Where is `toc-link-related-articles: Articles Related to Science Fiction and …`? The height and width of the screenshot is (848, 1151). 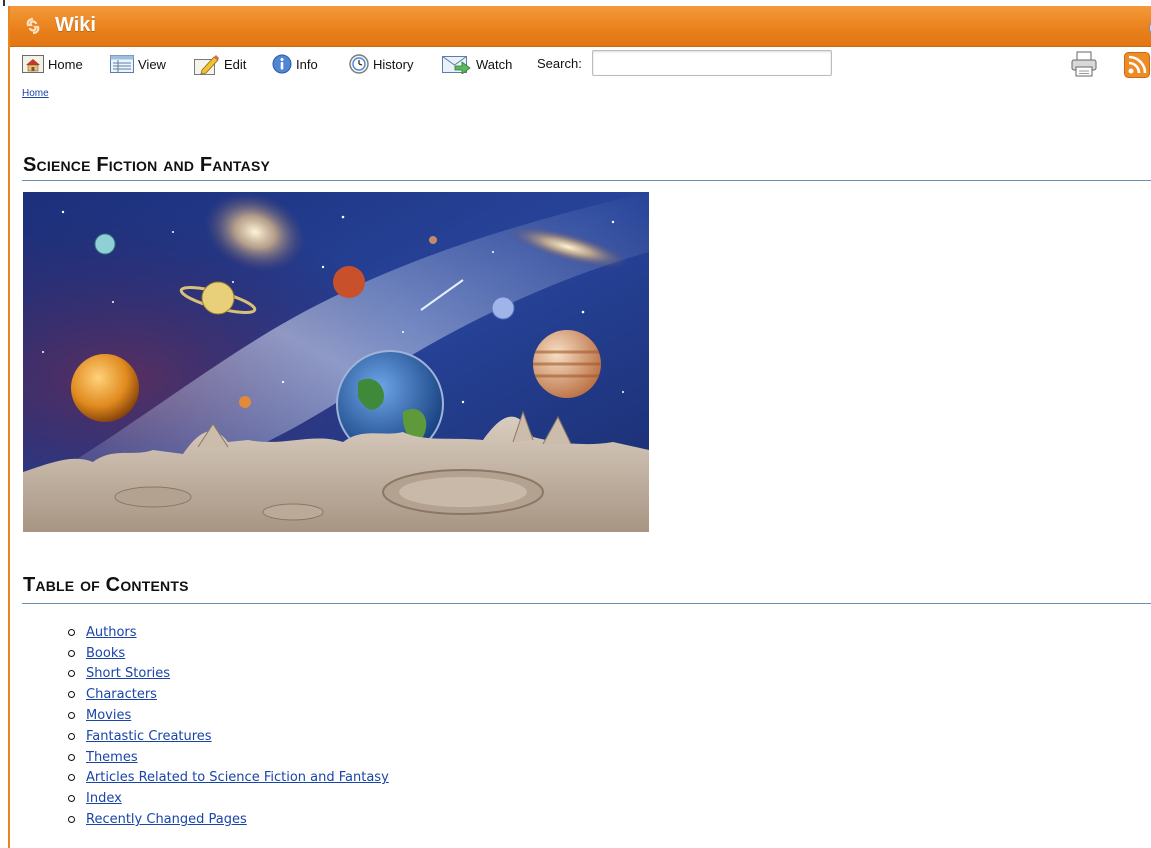 toc-link-related-articles: Articles Related to Science Fiction and … is located at coordinates (237, 777).